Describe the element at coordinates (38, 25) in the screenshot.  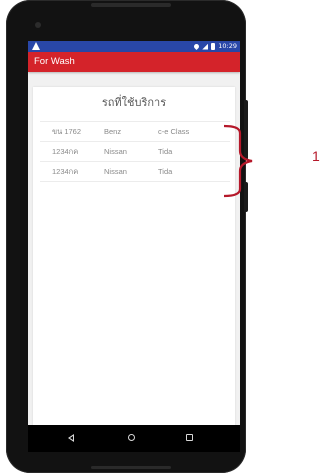
I see `front-camera-icon` at that location.